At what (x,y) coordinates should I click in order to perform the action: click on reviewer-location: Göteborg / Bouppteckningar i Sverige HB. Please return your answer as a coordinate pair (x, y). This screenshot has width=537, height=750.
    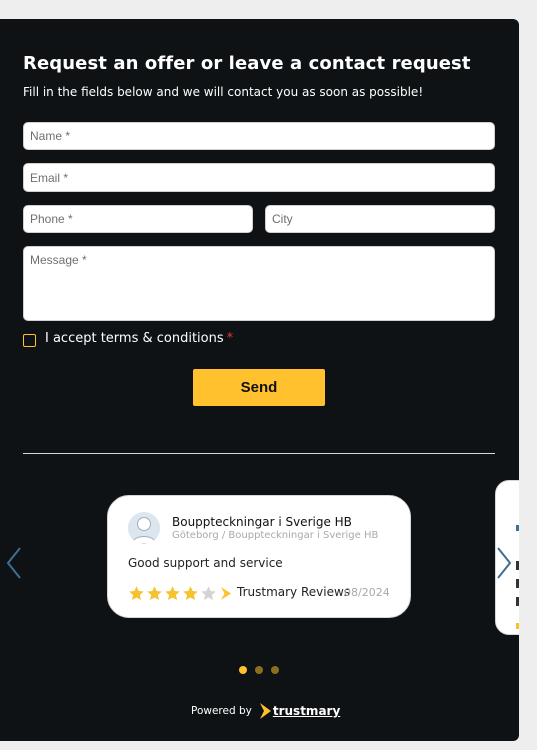
    Looking at the image, I should click on (275, 535).